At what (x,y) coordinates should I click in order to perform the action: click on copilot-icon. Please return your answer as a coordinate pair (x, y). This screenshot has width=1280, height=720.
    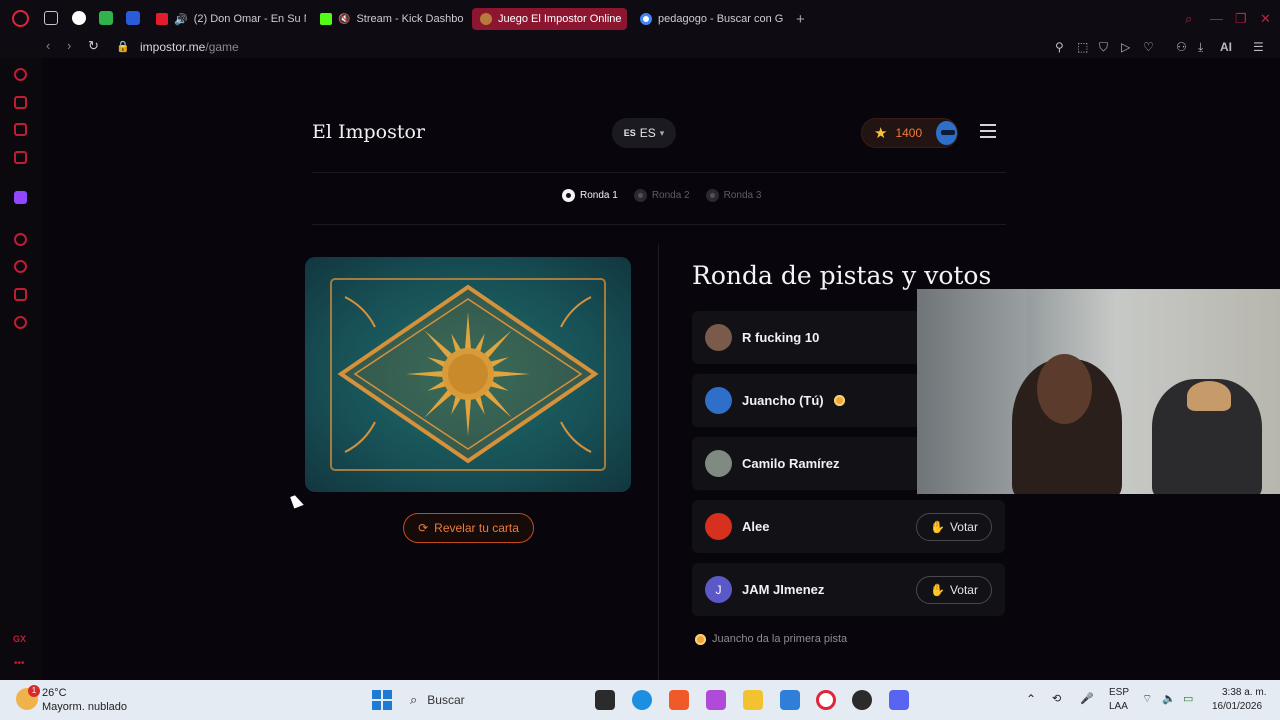
    Looking at the image, I should click on (716, 700).